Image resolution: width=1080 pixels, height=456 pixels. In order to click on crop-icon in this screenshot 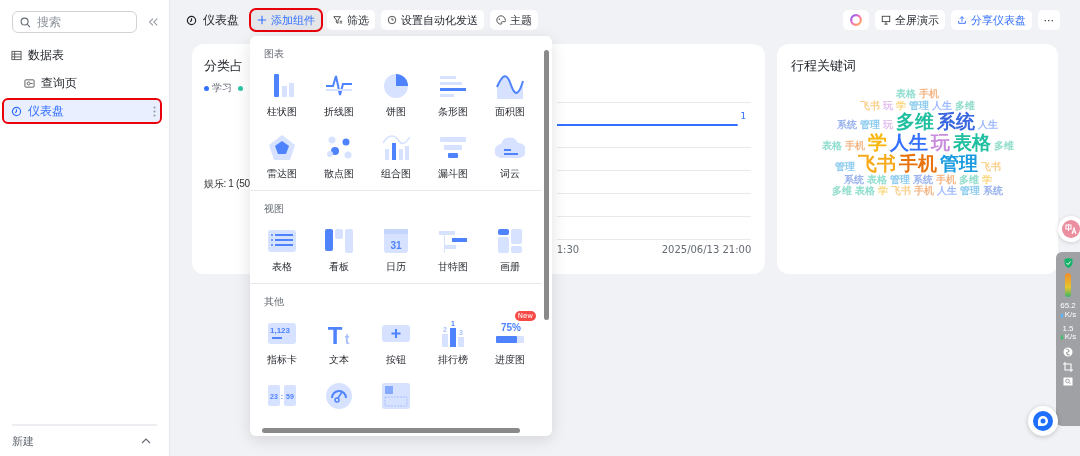, I will do `click(1068, 367)`.